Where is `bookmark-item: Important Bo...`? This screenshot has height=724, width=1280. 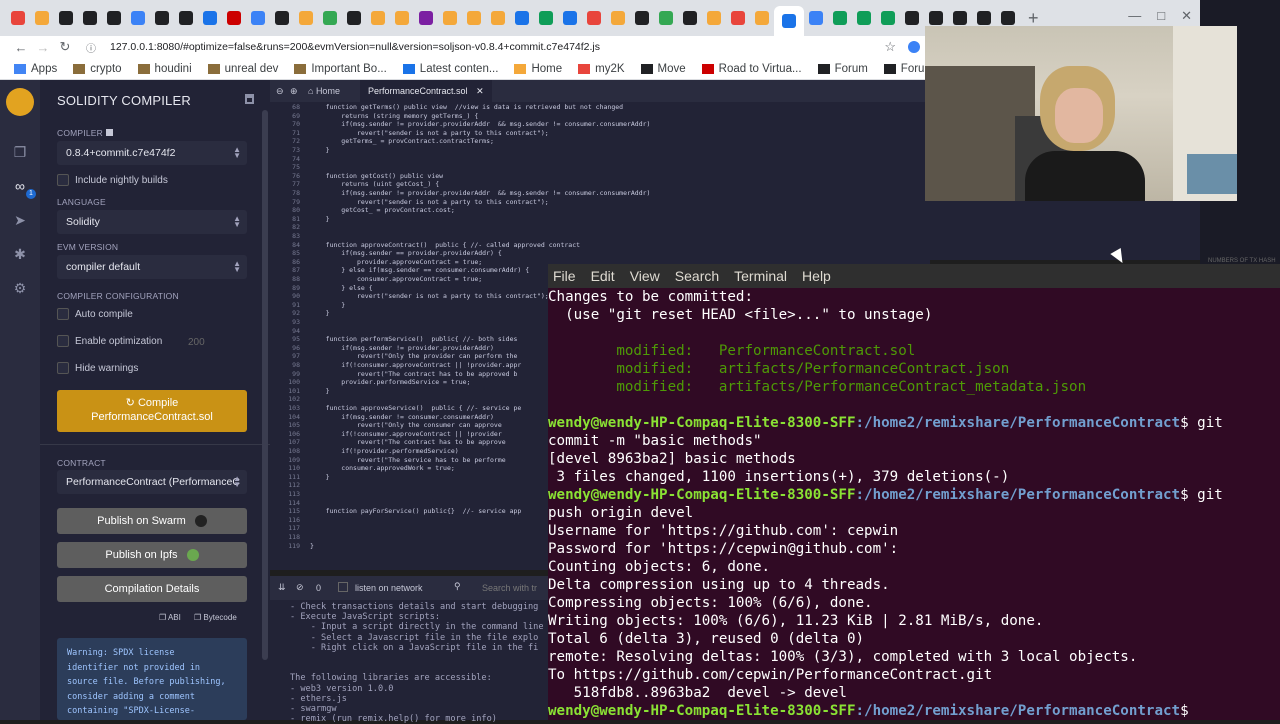
bookmark-item: Important Bo... is located at coordinates (340, 69).